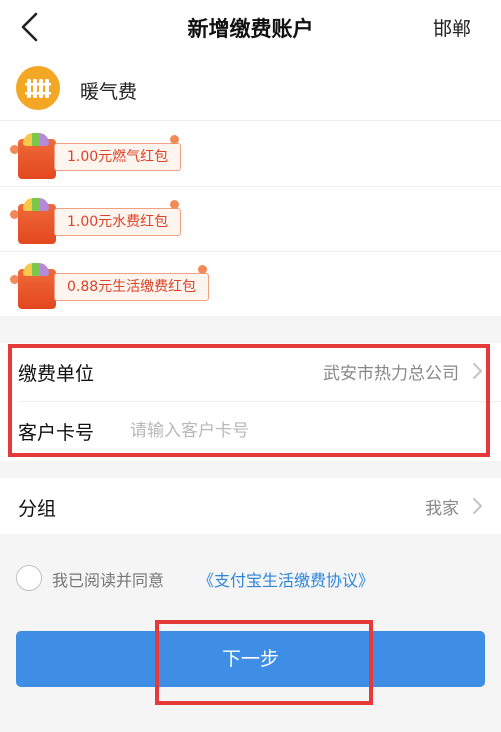 The height and width of the screenshot is (732, 501). What do you see at coordinates (442, 509) in the screenshot?
I see `group-value: 我家` at bounding box center [442, 509].